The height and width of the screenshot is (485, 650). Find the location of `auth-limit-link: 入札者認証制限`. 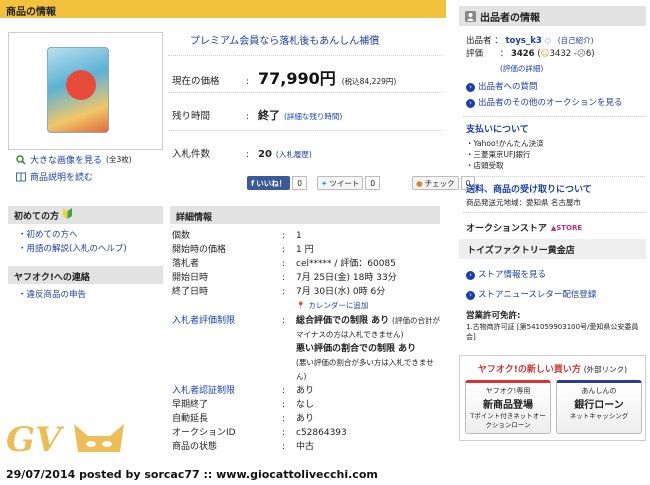

auth-limit-link: 入札者認証制限 is located at coordinates (227, 391).